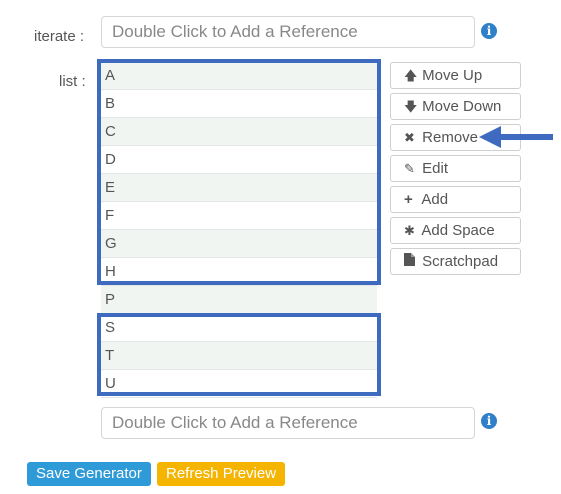 The height and width of the screenshot is (494, 561). What do you see at coordinates (409, 168) in the screenshot?
I see `pencil-icon: ✎` at bounding box center [409, 168].